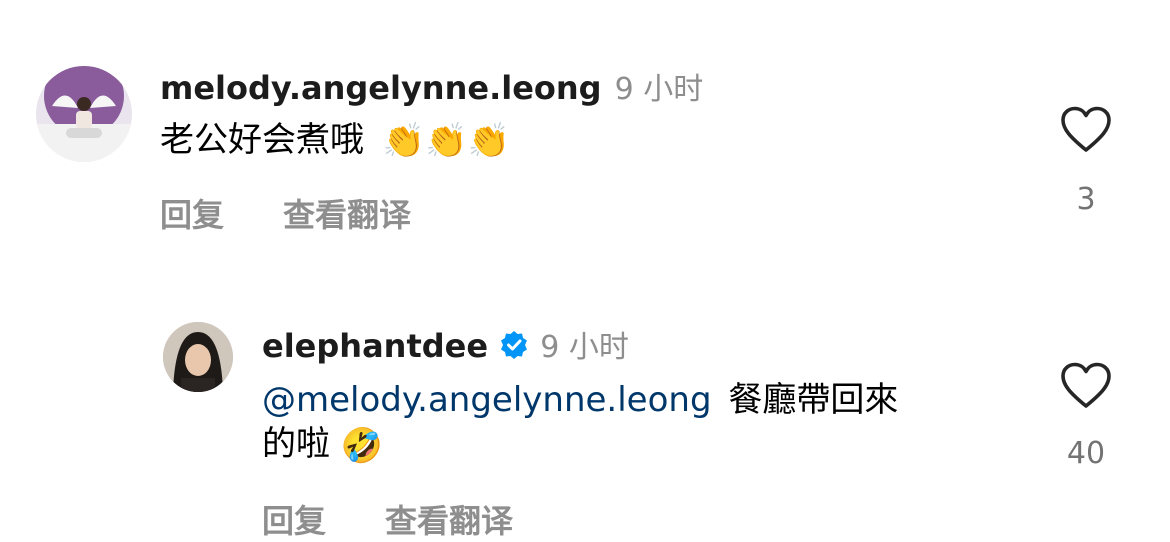 The image size is (1170, 542). What do you see at coordinates (446, 141) in the screenshot?
I see `clapping-hands-emoji: 👏👏👏` at bounding box center [446, 141].